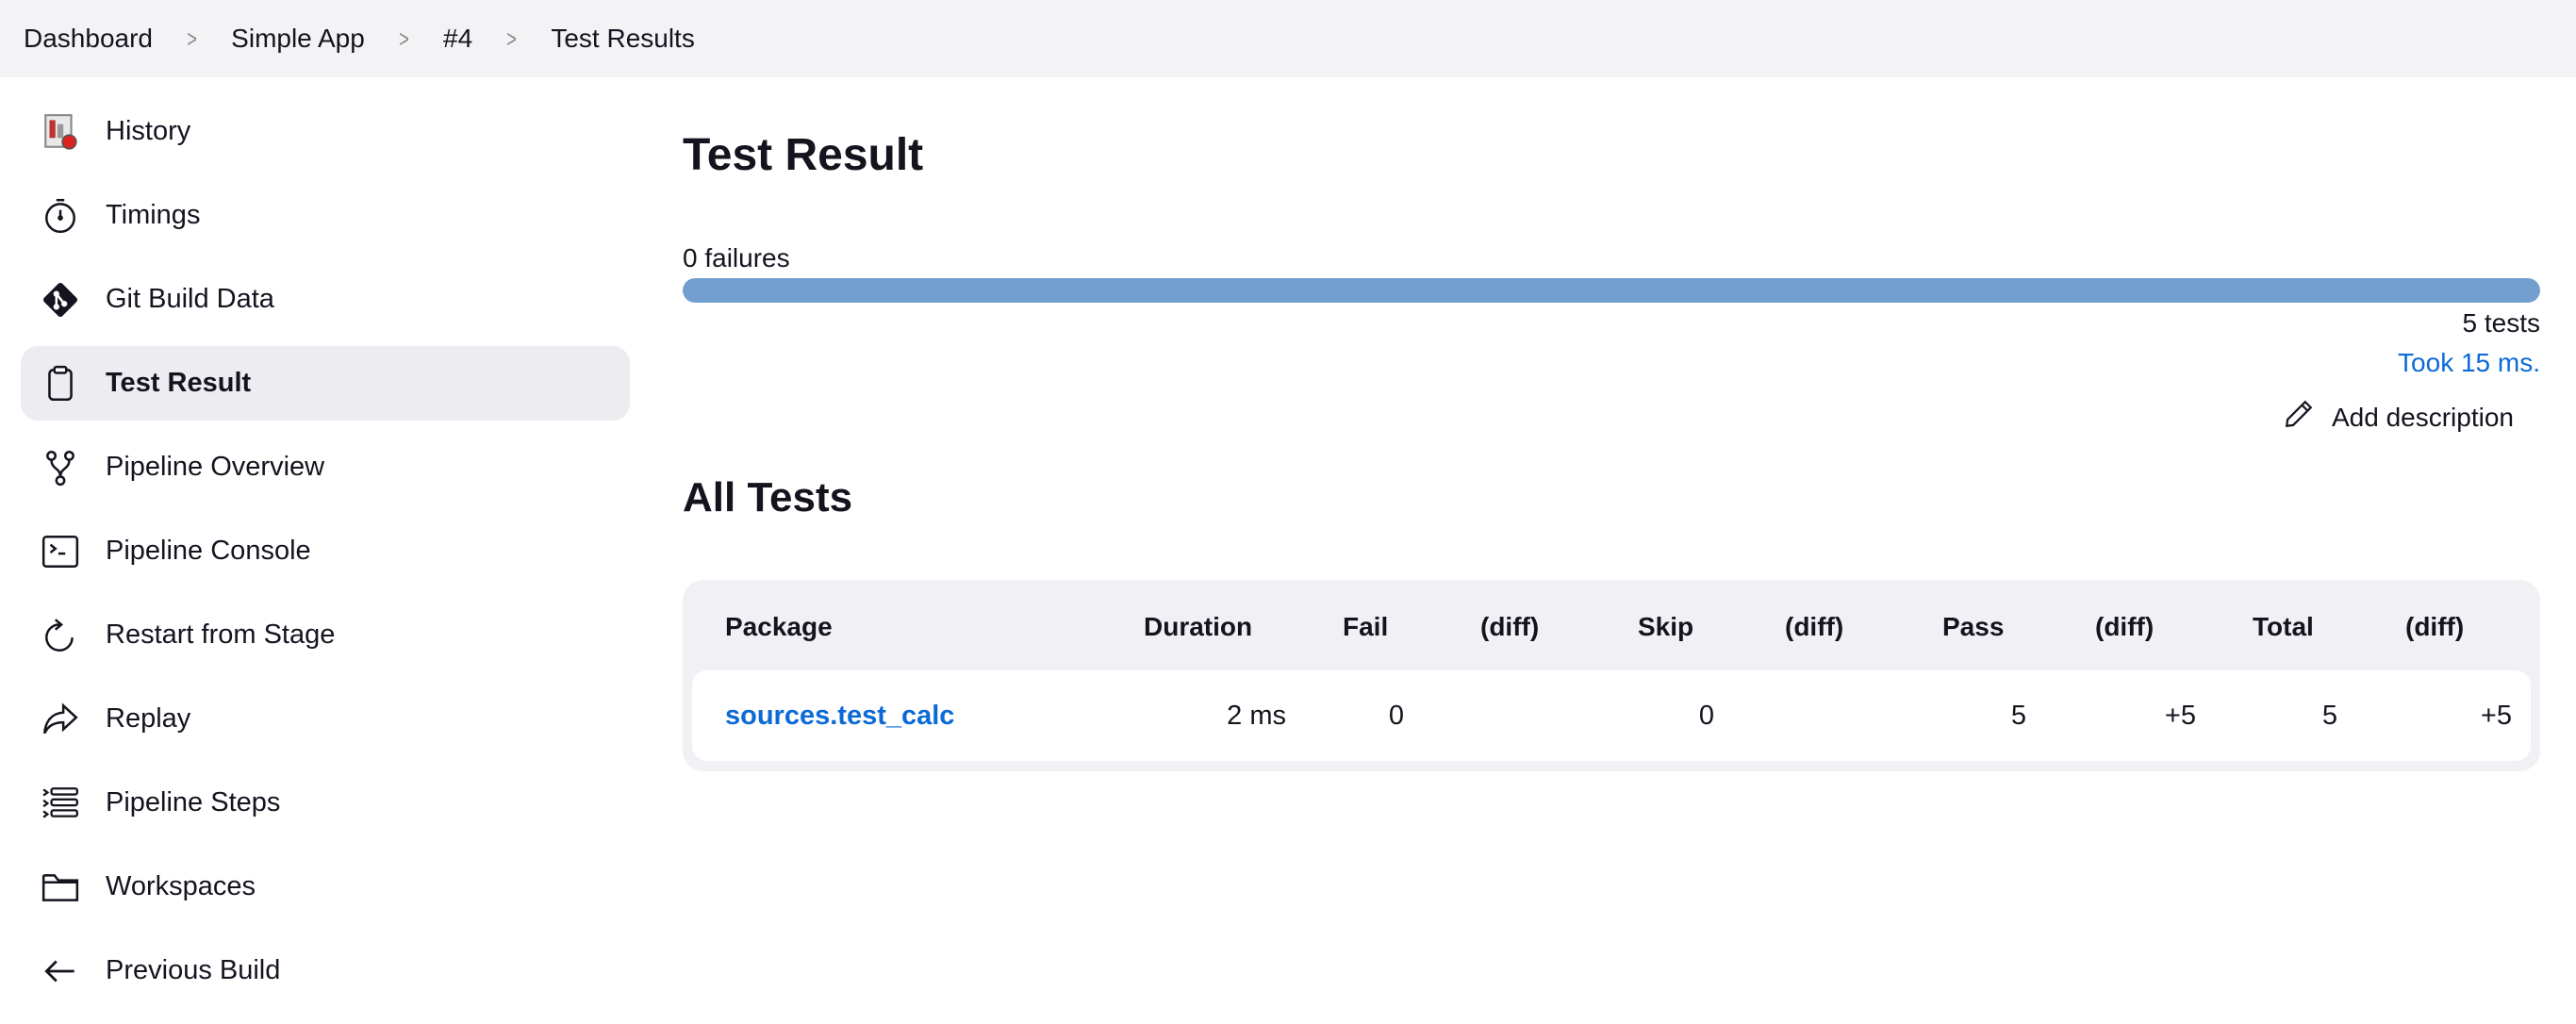  Describe the element at coordinates (221, 634) in the screenshot. I see `sidebar-item-label: Restart from Stage` at that location.